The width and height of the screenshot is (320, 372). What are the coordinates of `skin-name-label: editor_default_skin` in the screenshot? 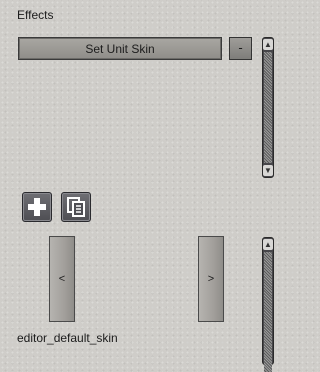 It's located at (67, 338).